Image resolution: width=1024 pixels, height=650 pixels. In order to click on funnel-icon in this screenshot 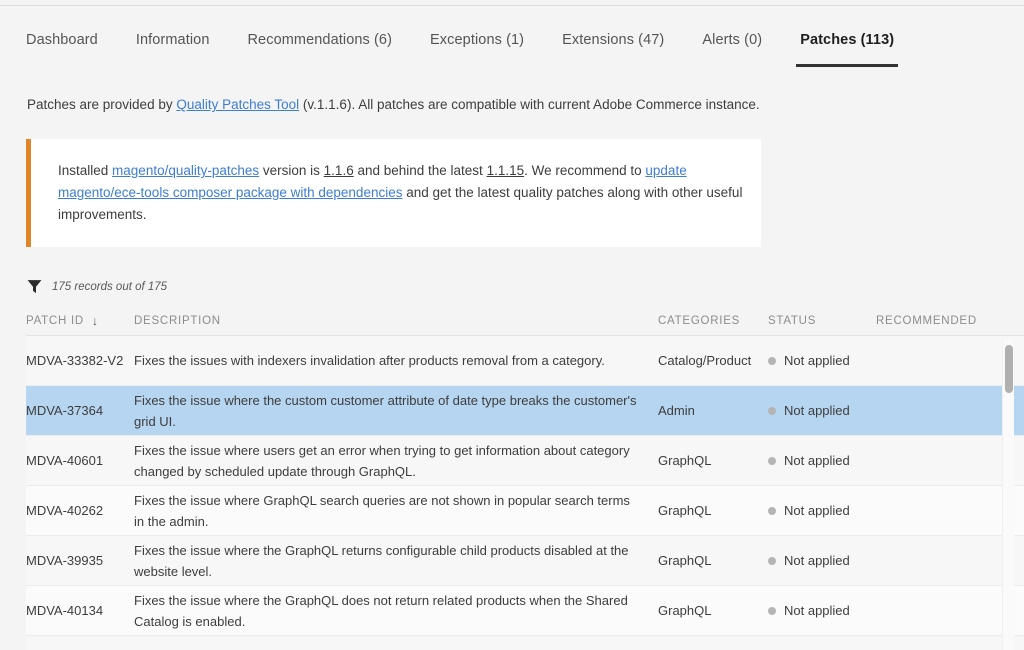, I will do `click(34, 286)`.